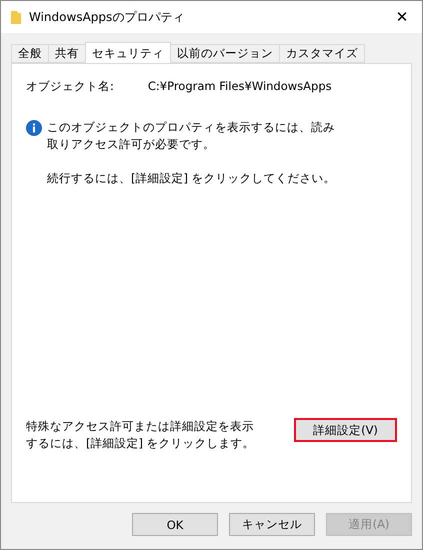 The image size is (423, 550). What do you see at coordinates (345, 430) in the screenshot?
I see `advanced-button: 詳細設定(V)` at bounding box center [345, 430].